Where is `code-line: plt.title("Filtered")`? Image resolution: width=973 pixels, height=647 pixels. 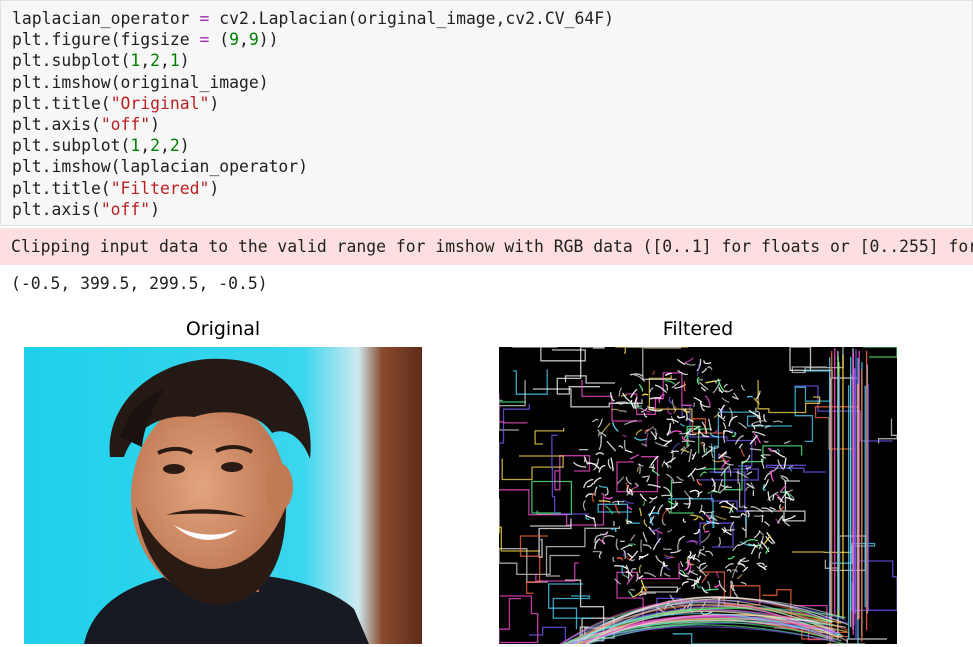
code-line: plt.title("Filtered") is located at coordinates (492, 188).